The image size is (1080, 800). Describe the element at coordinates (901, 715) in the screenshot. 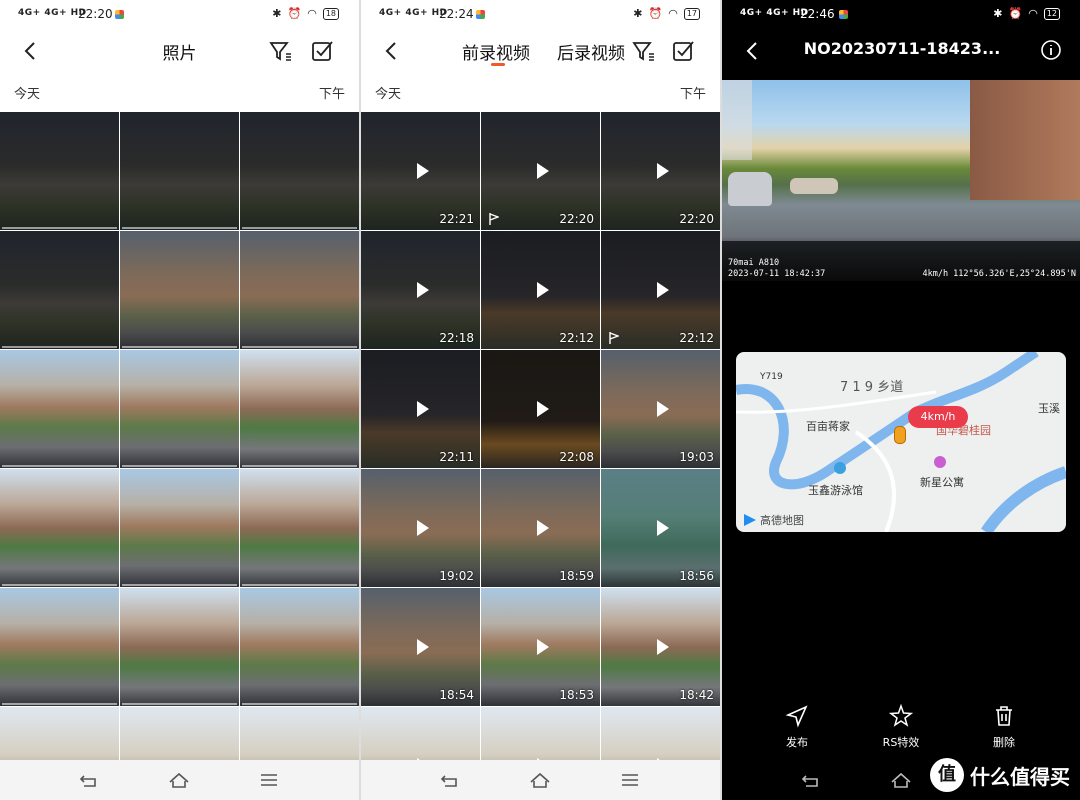

I see `star-sparkle-icon` at that location.